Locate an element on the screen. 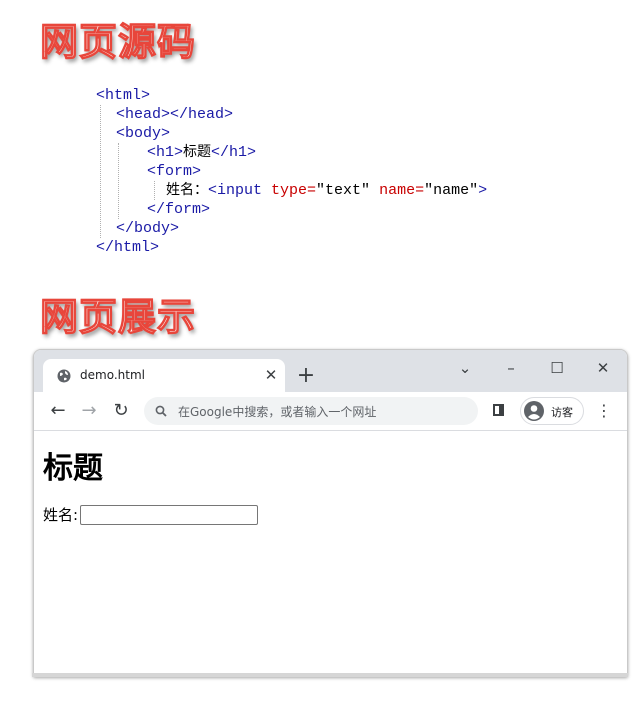 This screenshot has height=701, width=642. code-line: </html> is located at coordinates (291, 247).